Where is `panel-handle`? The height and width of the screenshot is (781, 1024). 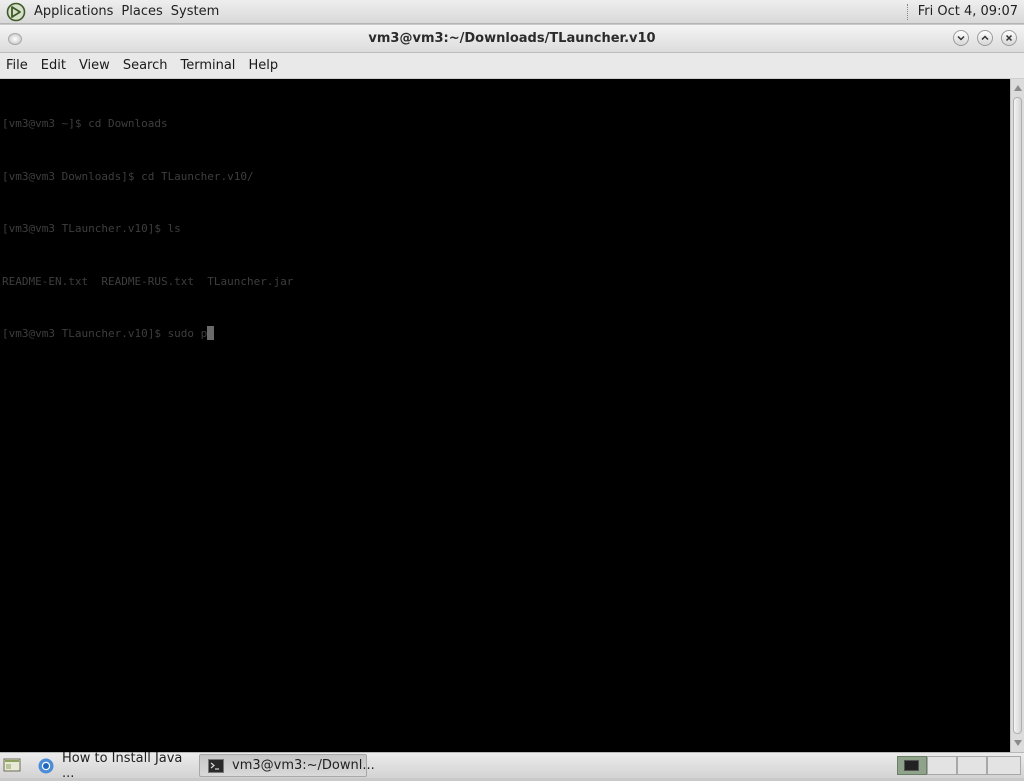 panel-handle is located at coordinates (908, 11).